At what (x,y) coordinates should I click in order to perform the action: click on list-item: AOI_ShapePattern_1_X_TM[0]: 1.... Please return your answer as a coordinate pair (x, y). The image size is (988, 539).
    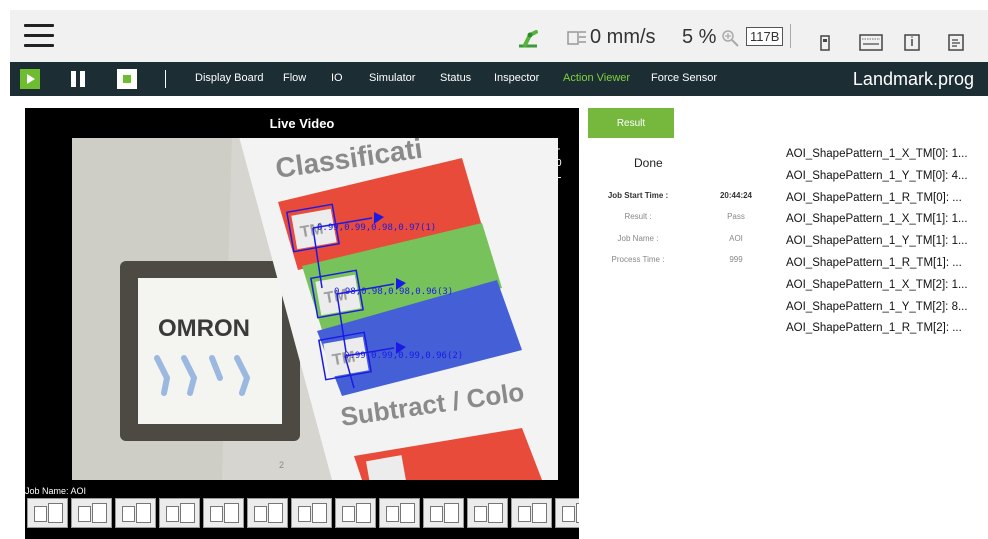
    Looking at the image, I should click on (877, 154).